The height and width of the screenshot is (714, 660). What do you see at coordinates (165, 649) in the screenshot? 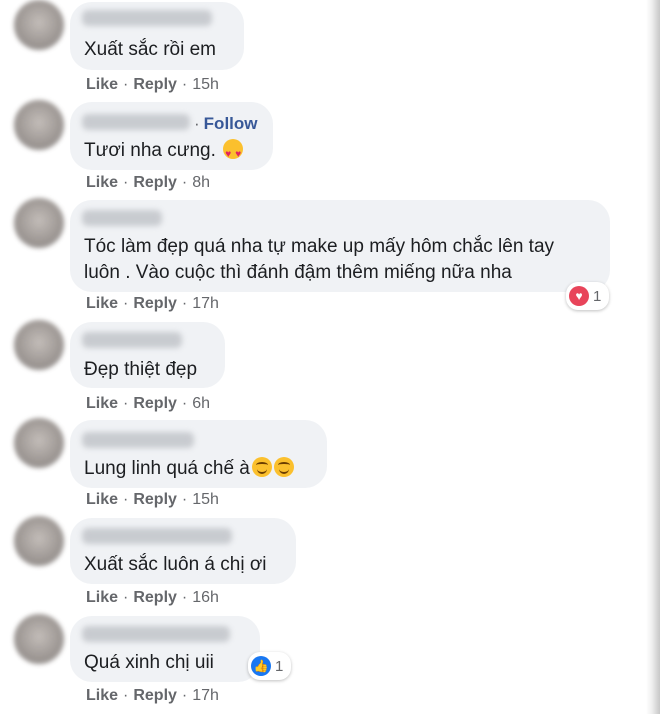
I see `comment-bubble: Quá xinh chị uii` at bounding box center [165, 649].